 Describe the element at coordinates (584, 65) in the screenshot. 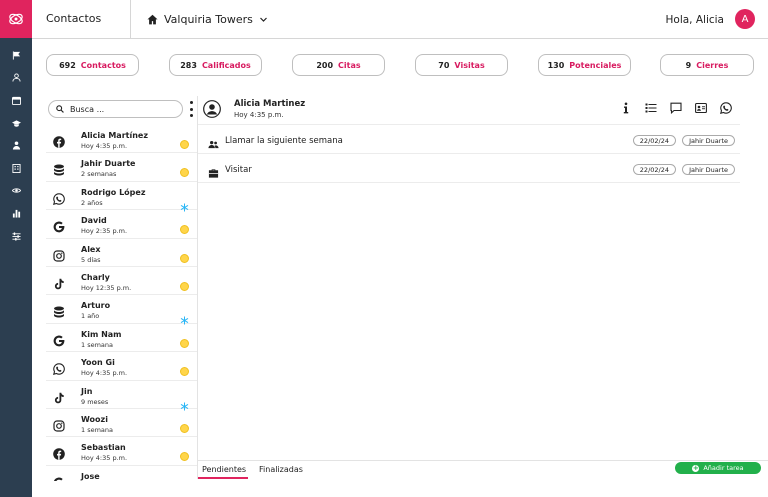

I see `stat-potential: 130 Potenciales` at that location.